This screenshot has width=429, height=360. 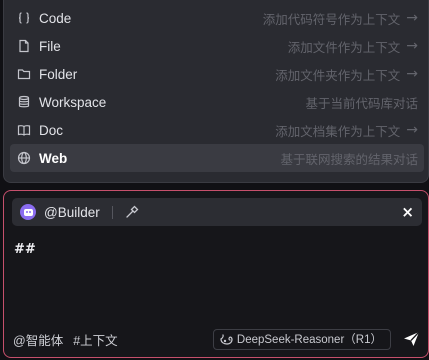 What do you see at coordinates (38, 339) in the screenshot?
I see `agent-mention-button: @智能体` at bounding box center [38, 339].